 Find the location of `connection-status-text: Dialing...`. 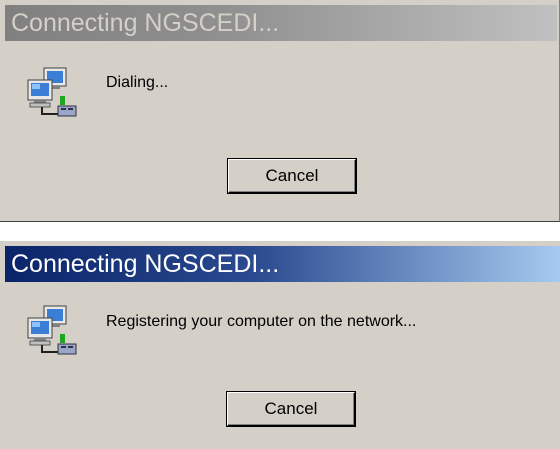

connection-status-text: Dialing... is located at coordinates (137, 82).